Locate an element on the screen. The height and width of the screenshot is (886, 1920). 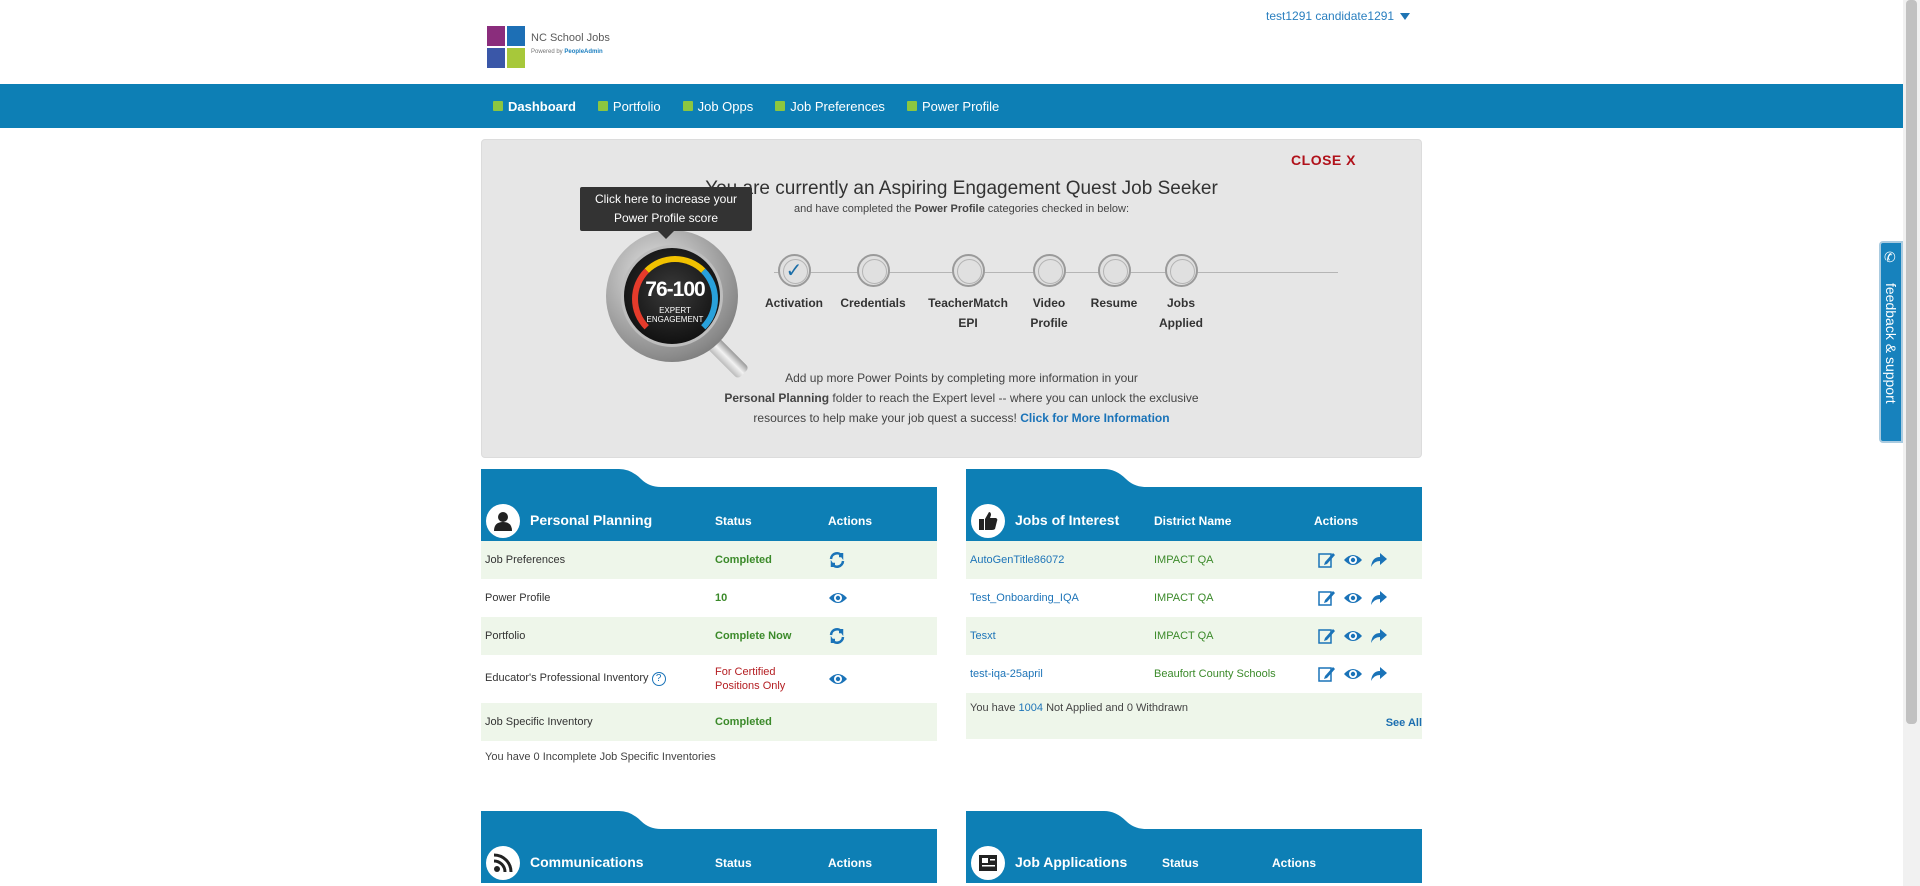
nav-dashboard: Dashboard is located at coordinates (534, 106).